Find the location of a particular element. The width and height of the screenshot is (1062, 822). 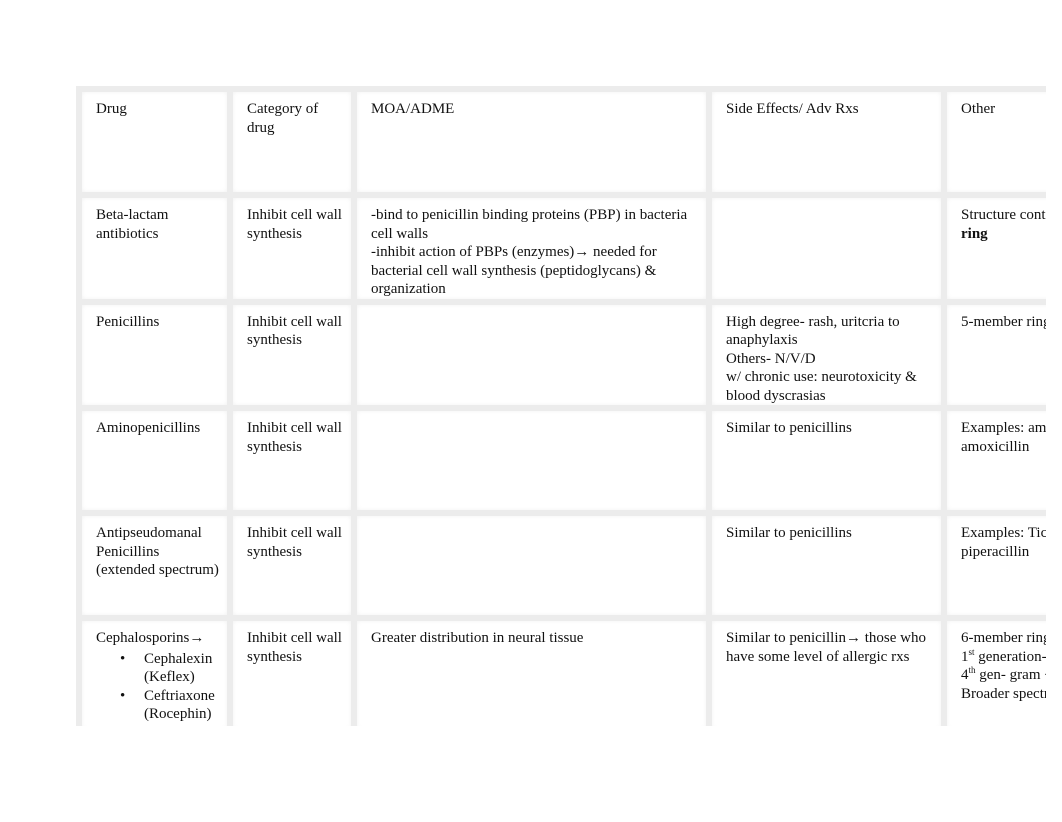

cell-other: Structure contains lactam ring is located at coordinates (993, 248).